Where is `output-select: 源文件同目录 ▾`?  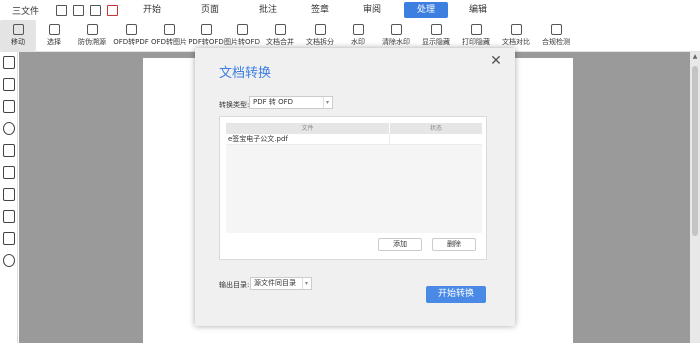
output-select: 源文件同目录 ▾ is located at coordinates (281, 283).